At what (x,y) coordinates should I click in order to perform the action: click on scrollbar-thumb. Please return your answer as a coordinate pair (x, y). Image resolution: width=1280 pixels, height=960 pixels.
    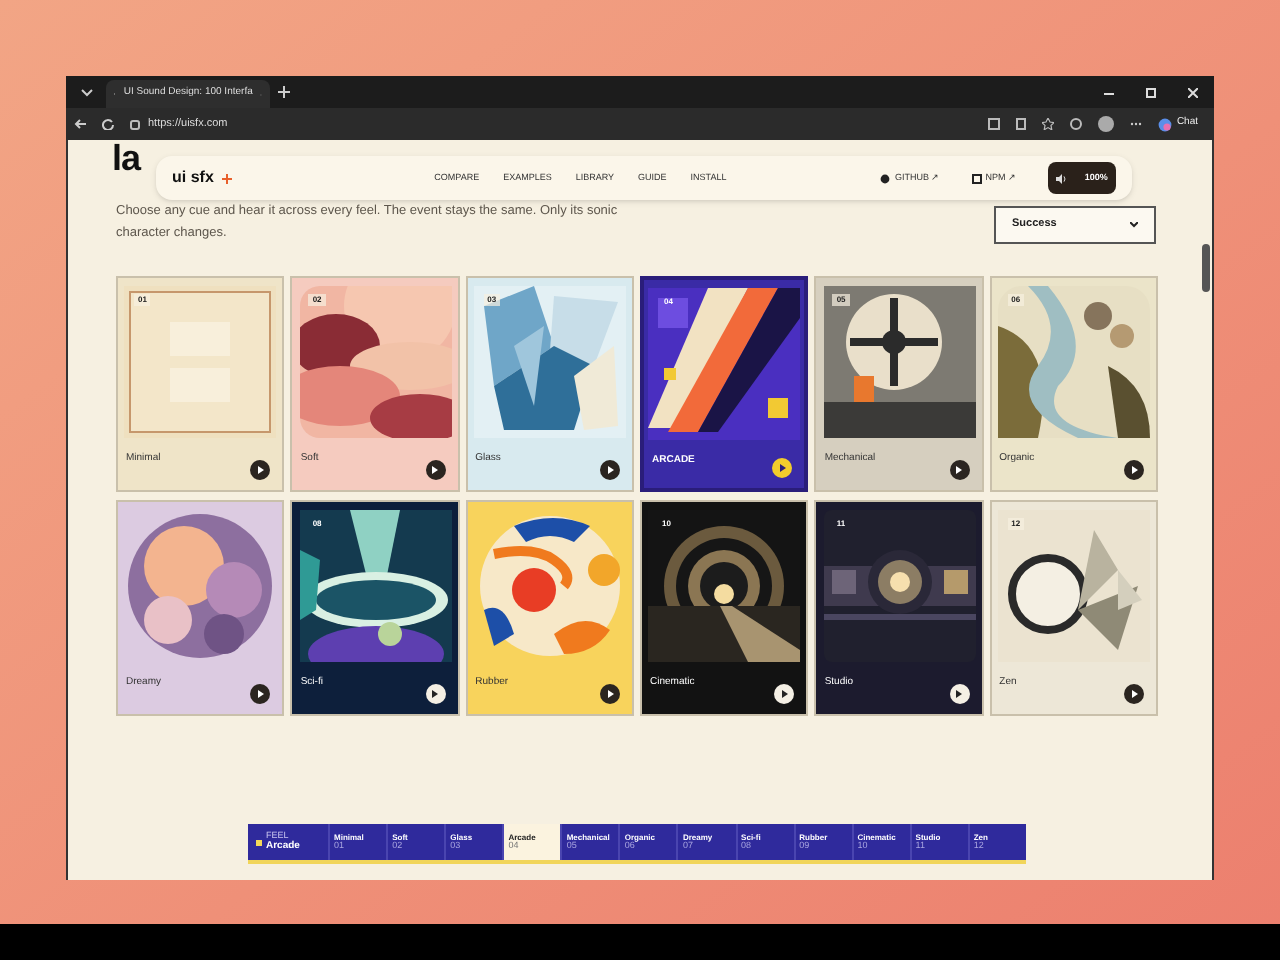
    Looking at the image, I should click on (1206, 268).